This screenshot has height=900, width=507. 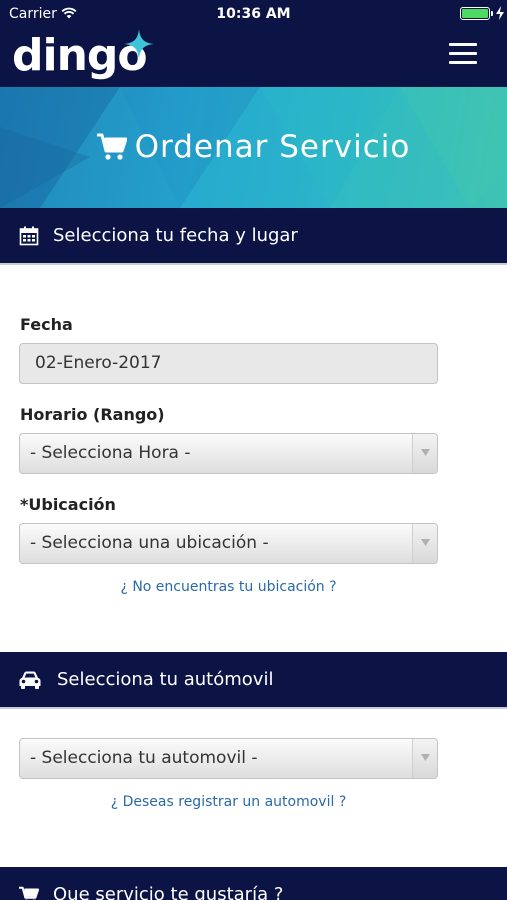 I want to click on page-title: Ordenar Servicio, so click(x=253, y=147).